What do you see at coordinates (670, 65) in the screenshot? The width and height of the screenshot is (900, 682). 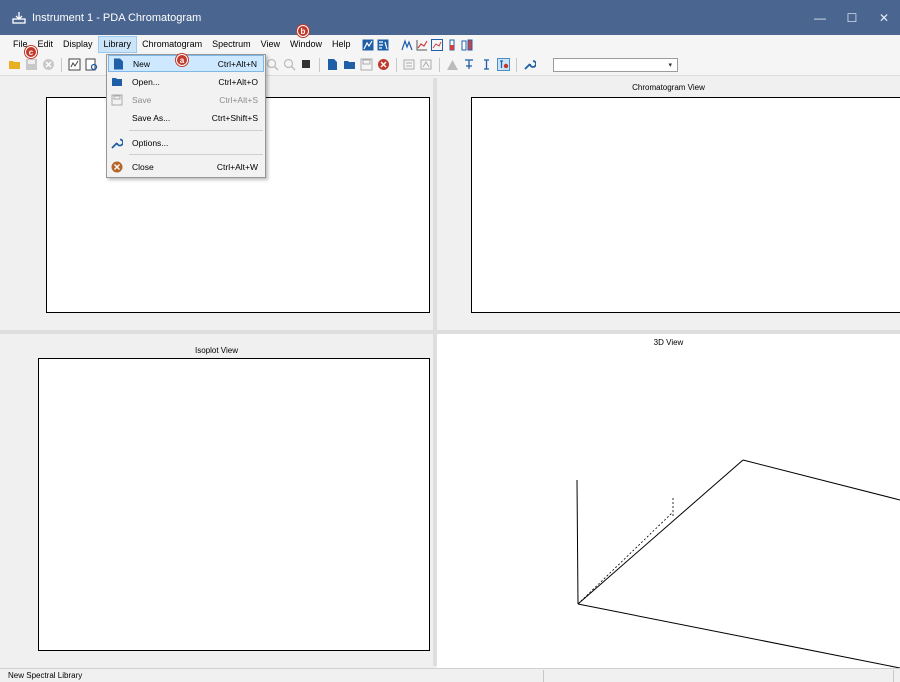 I see `chevron-down-icon: ▾` at bounding box center [670, 65].